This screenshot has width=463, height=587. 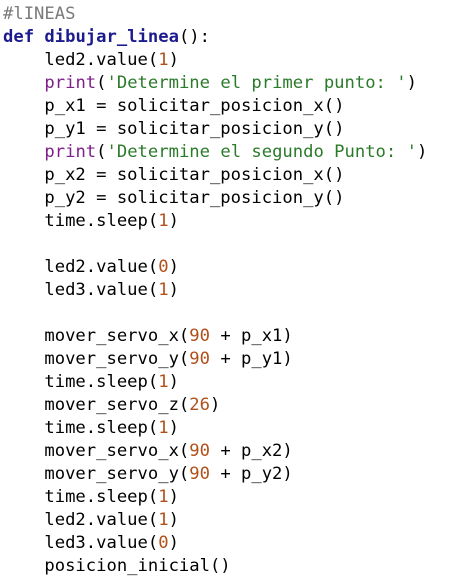 I want to click on code-line: mover_servo_x(90 + p_x1), so click(x=148, y=336).